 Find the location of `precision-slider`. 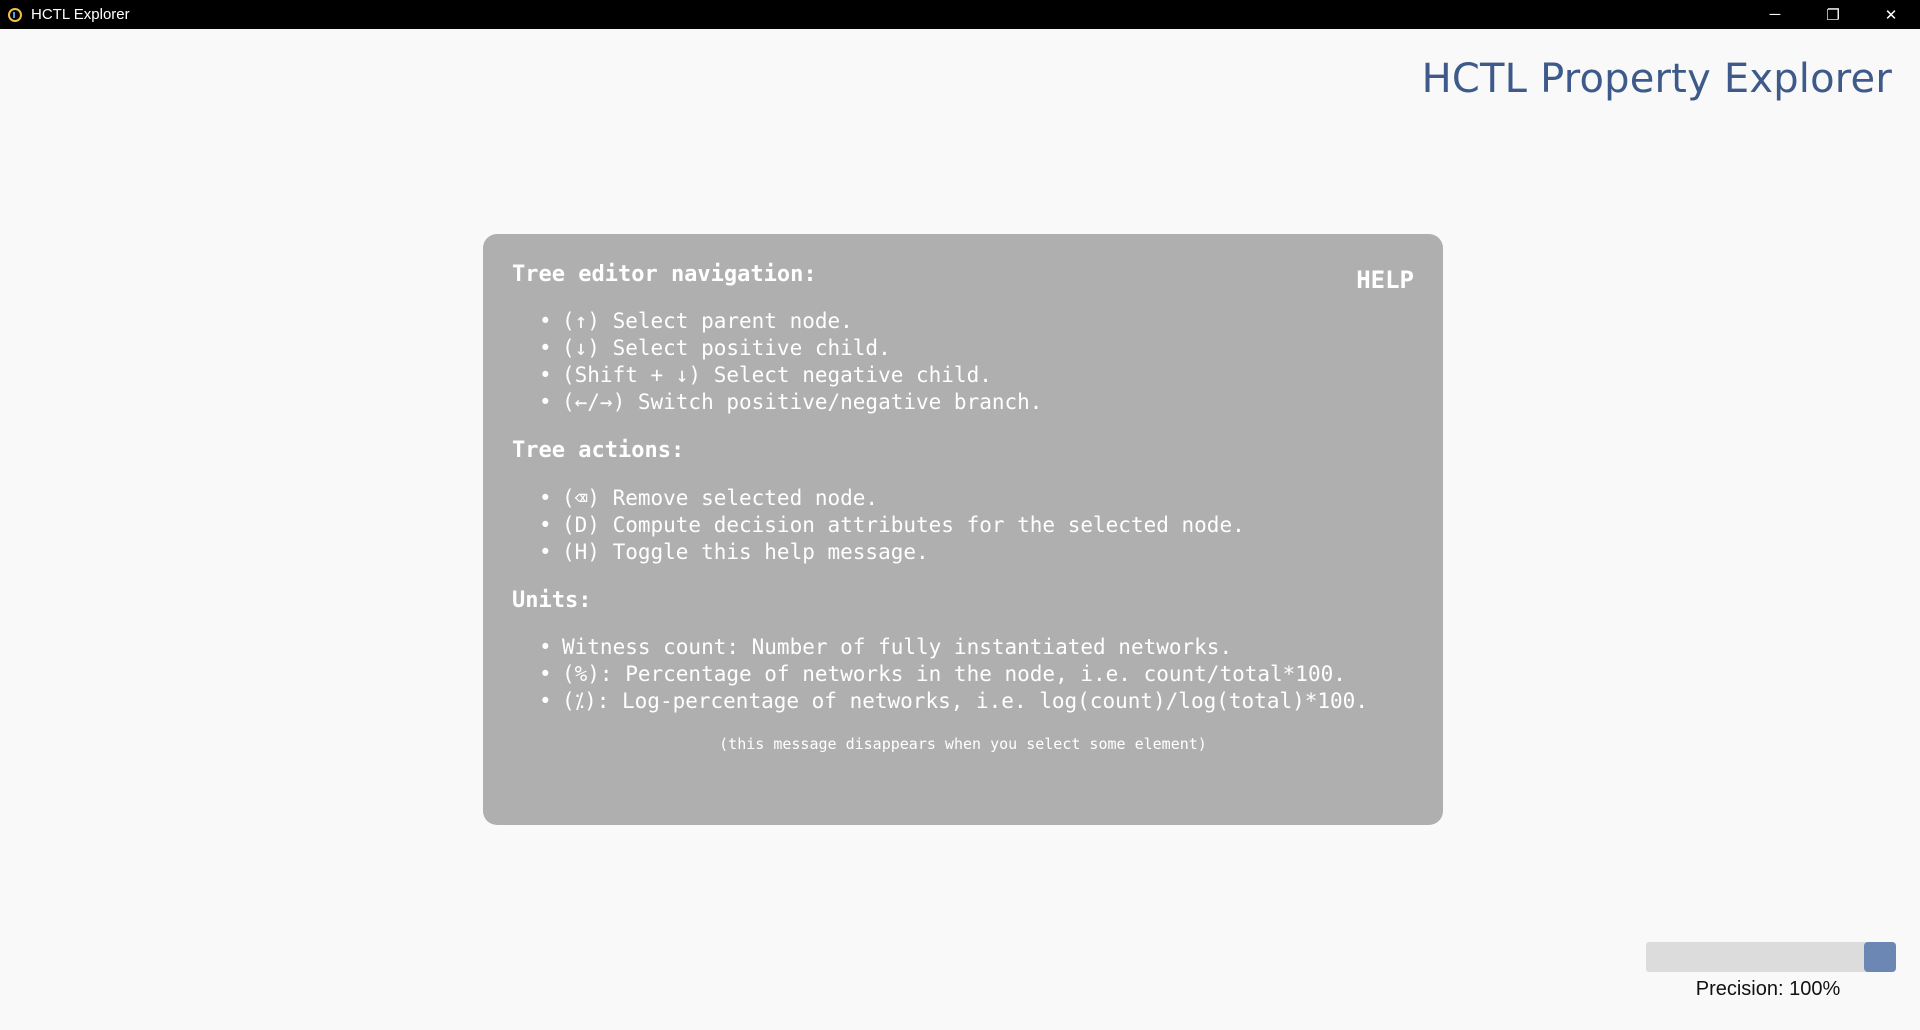

precision-slider is located at coordinates (1771, 957).